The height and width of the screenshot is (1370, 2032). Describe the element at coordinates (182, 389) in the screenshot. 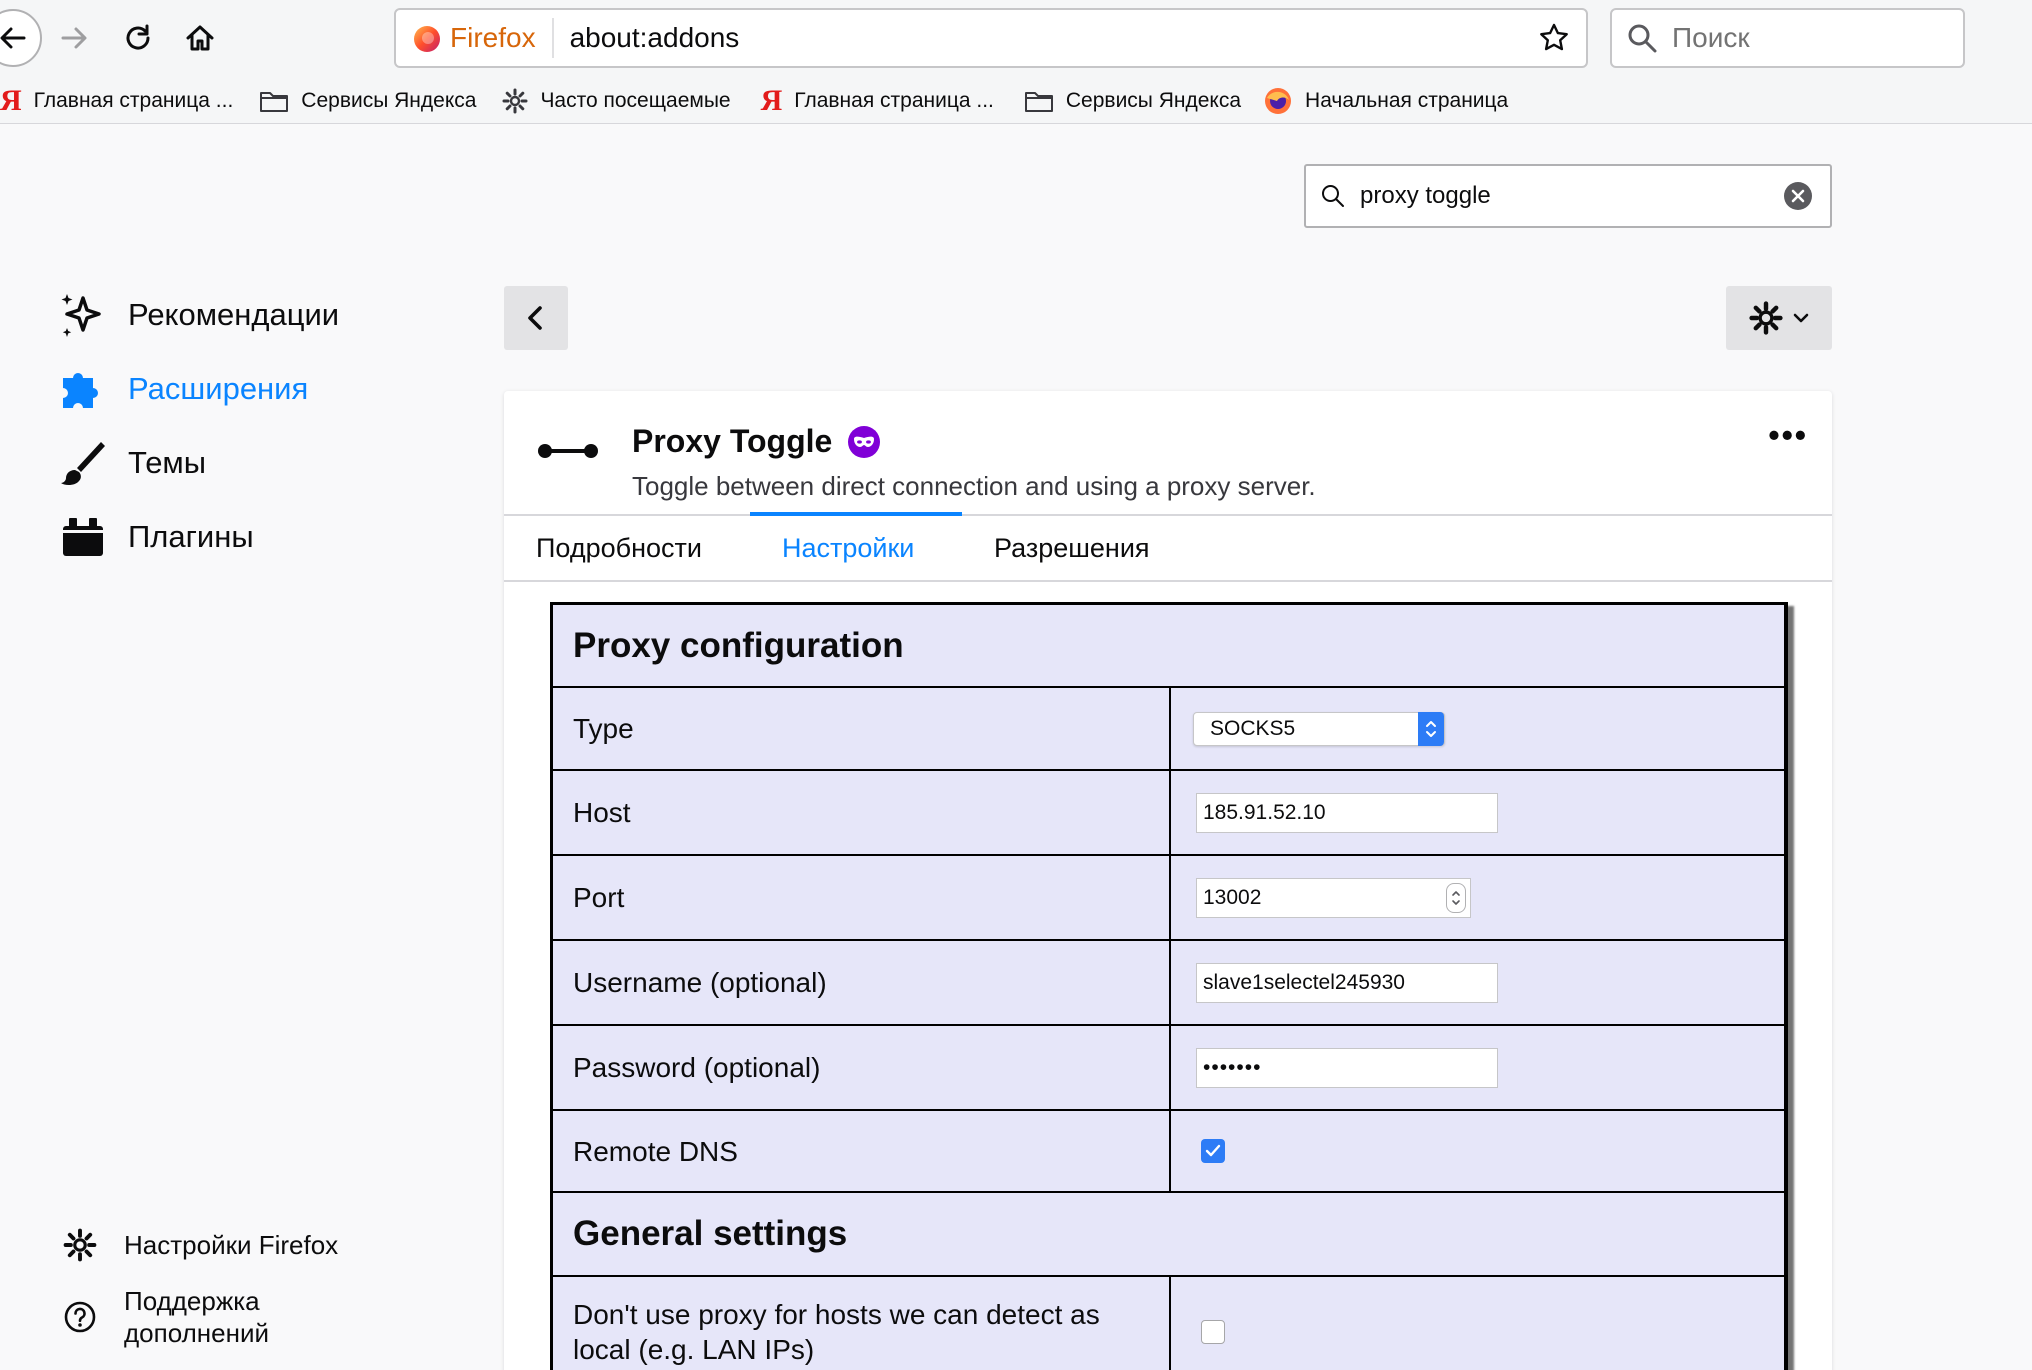

I see `sidebar-item-extensions: Расширения` at that location.